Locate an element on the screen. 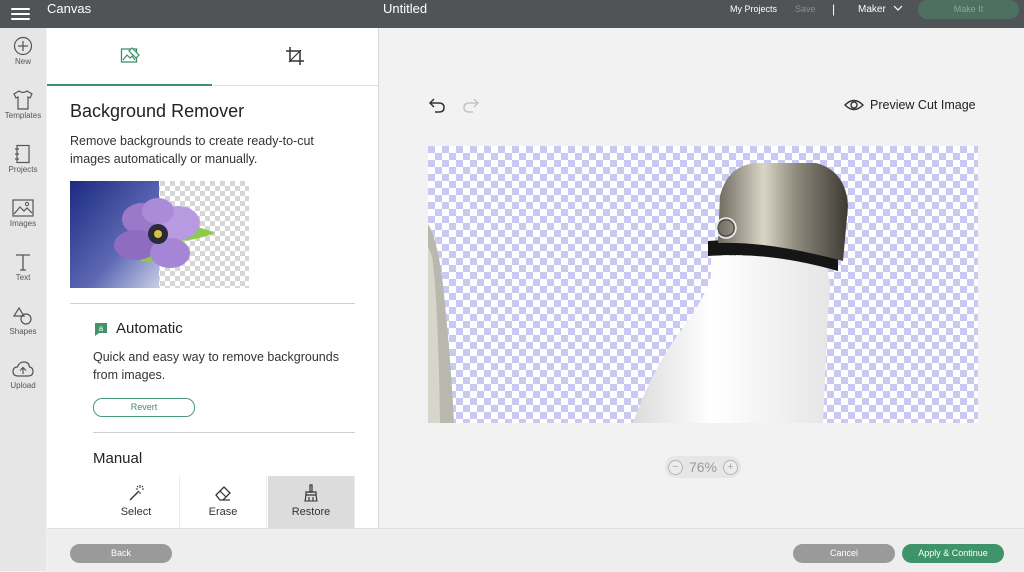 This screenshot has width=1024, height=572. sidebar-item-shapes: Shapes is located at coordinates (23, 321).